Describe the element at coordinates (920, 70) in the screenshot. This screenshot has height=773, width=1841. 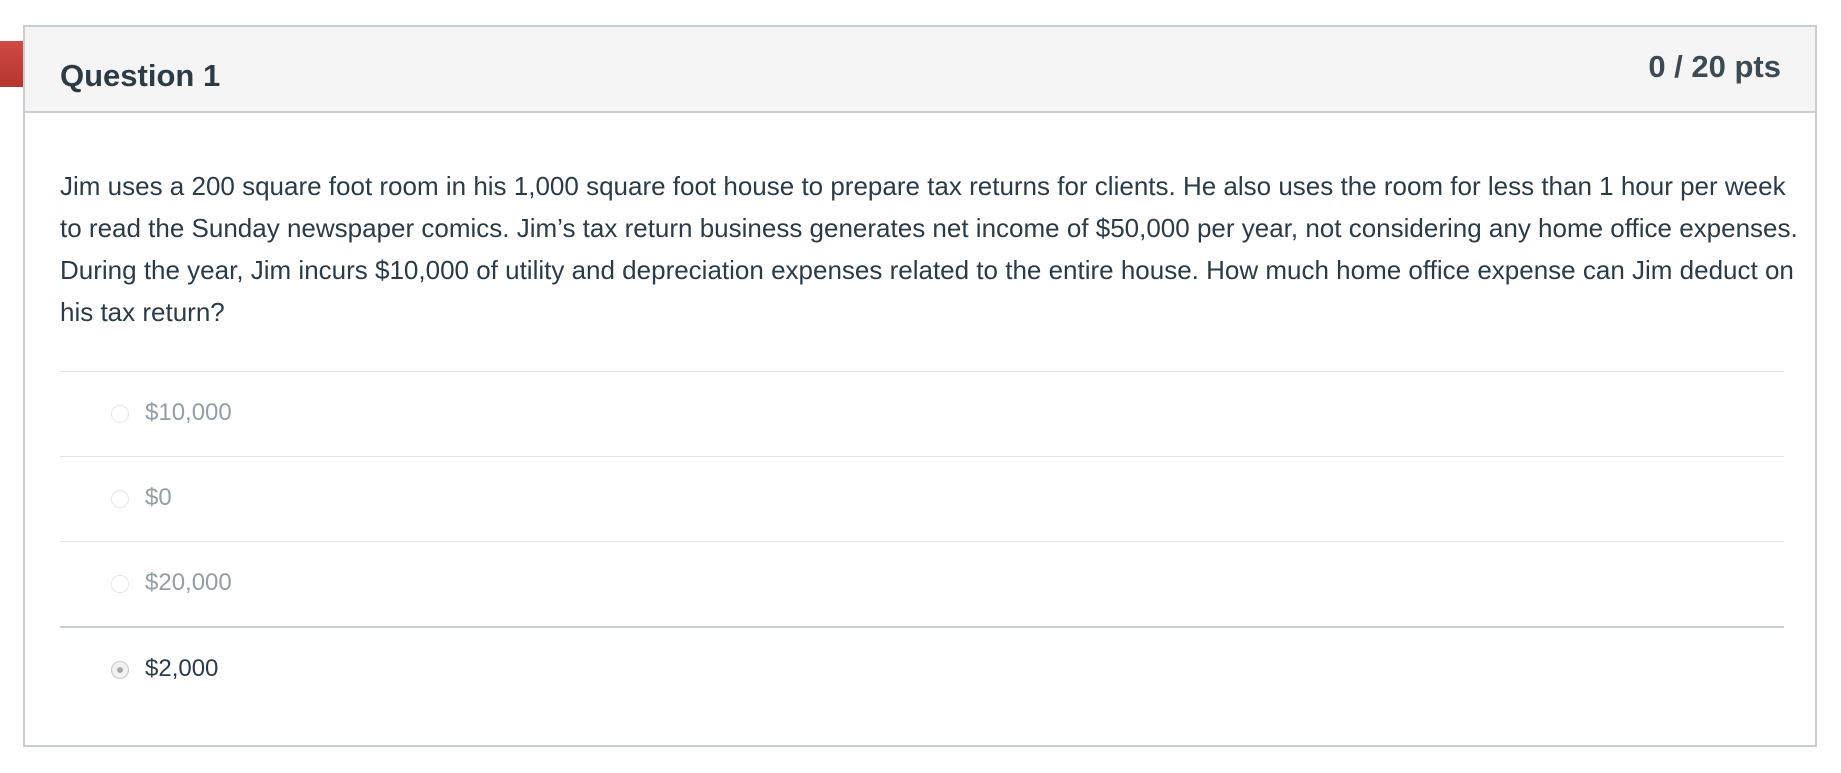
I see `question-header: Question 1 0 / 20 pts` at that location.